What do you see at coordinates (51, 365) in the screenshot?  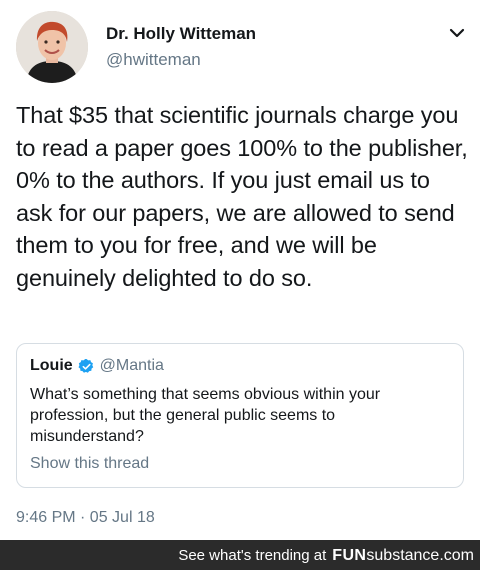 I see `quoted-author-name: Louie` at bounding box center [51, 365].